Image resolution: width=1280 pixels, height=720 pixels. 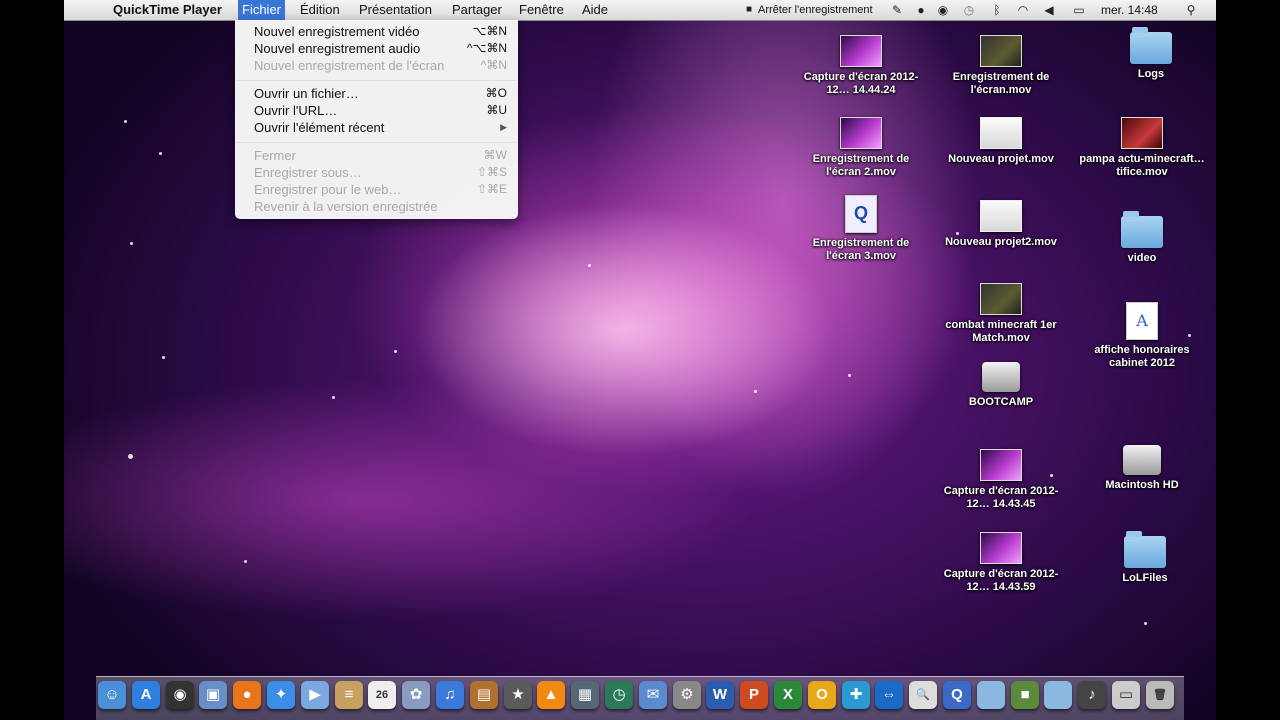 What do you see at coordinates (585, 695) in the screenshot?
I see `mission-control-icon: ▦` at bounding box center [585, 695].